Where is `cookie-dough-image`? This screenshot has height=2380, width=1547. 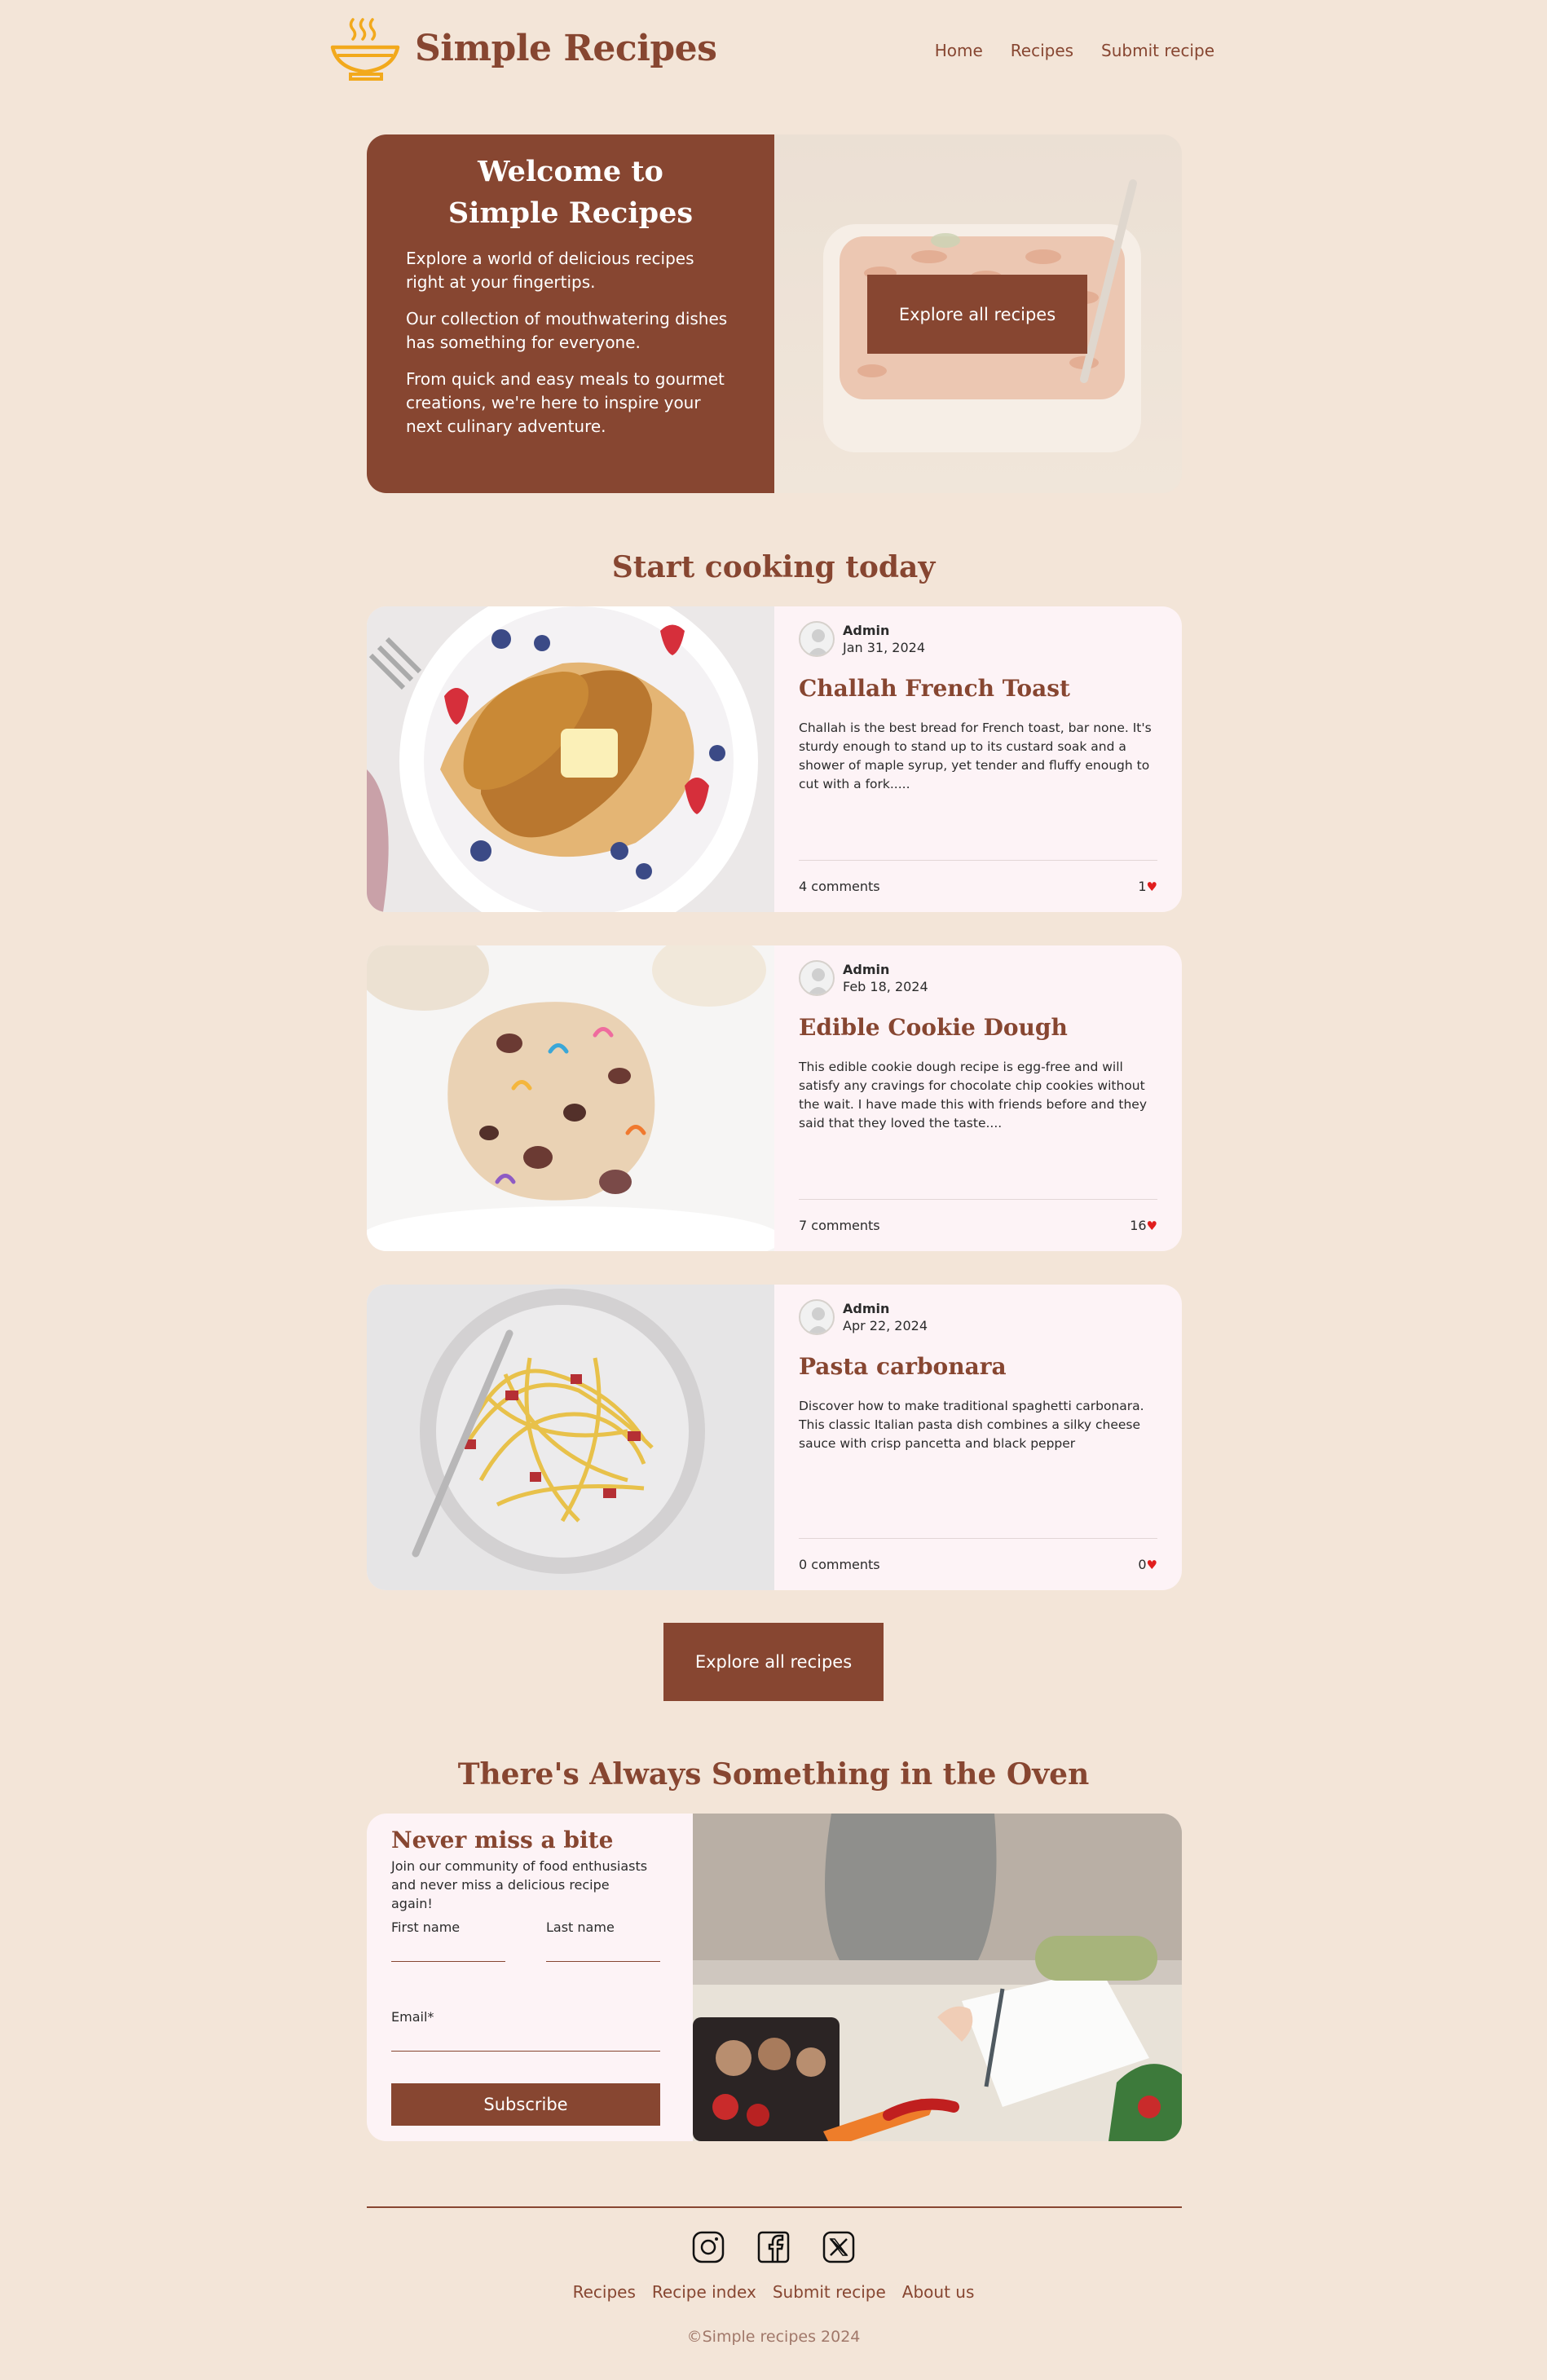
cookie-dough-image is located at coordinates (571, 1098).